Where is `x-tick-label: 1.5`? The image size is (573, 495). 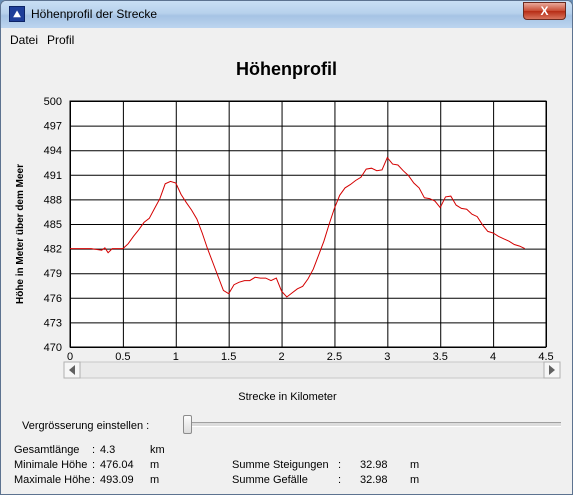 x-tick-label: 1.5 is located at coordinates (228, 357).